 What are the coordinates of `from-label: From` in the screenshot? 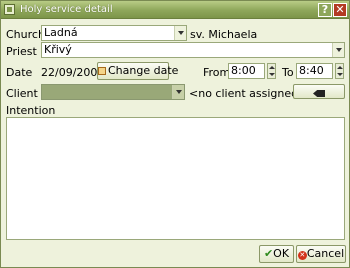 It's located at (217, 72).